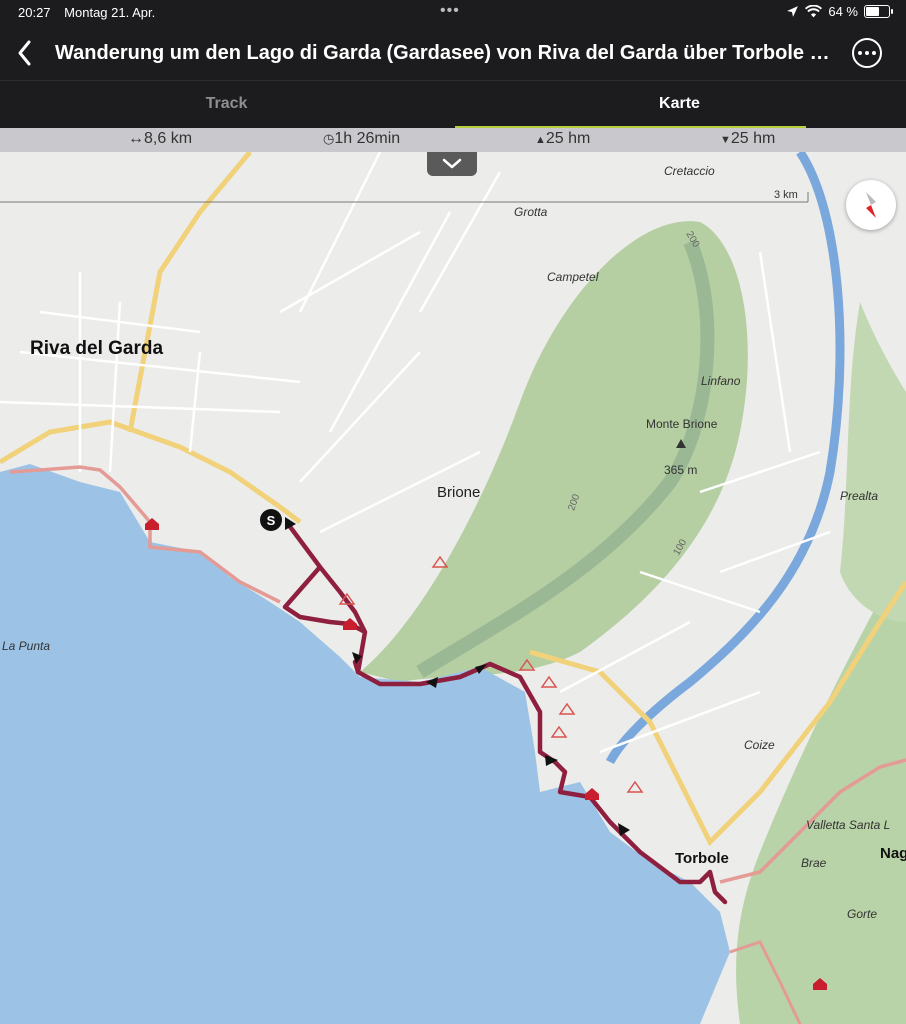 Image resolution: width=906 pixels, height=1024 pixels. Describe the element at coordinates (786, 195) in the screenshot. I see `scale-bar-label: 3 km` at that location.